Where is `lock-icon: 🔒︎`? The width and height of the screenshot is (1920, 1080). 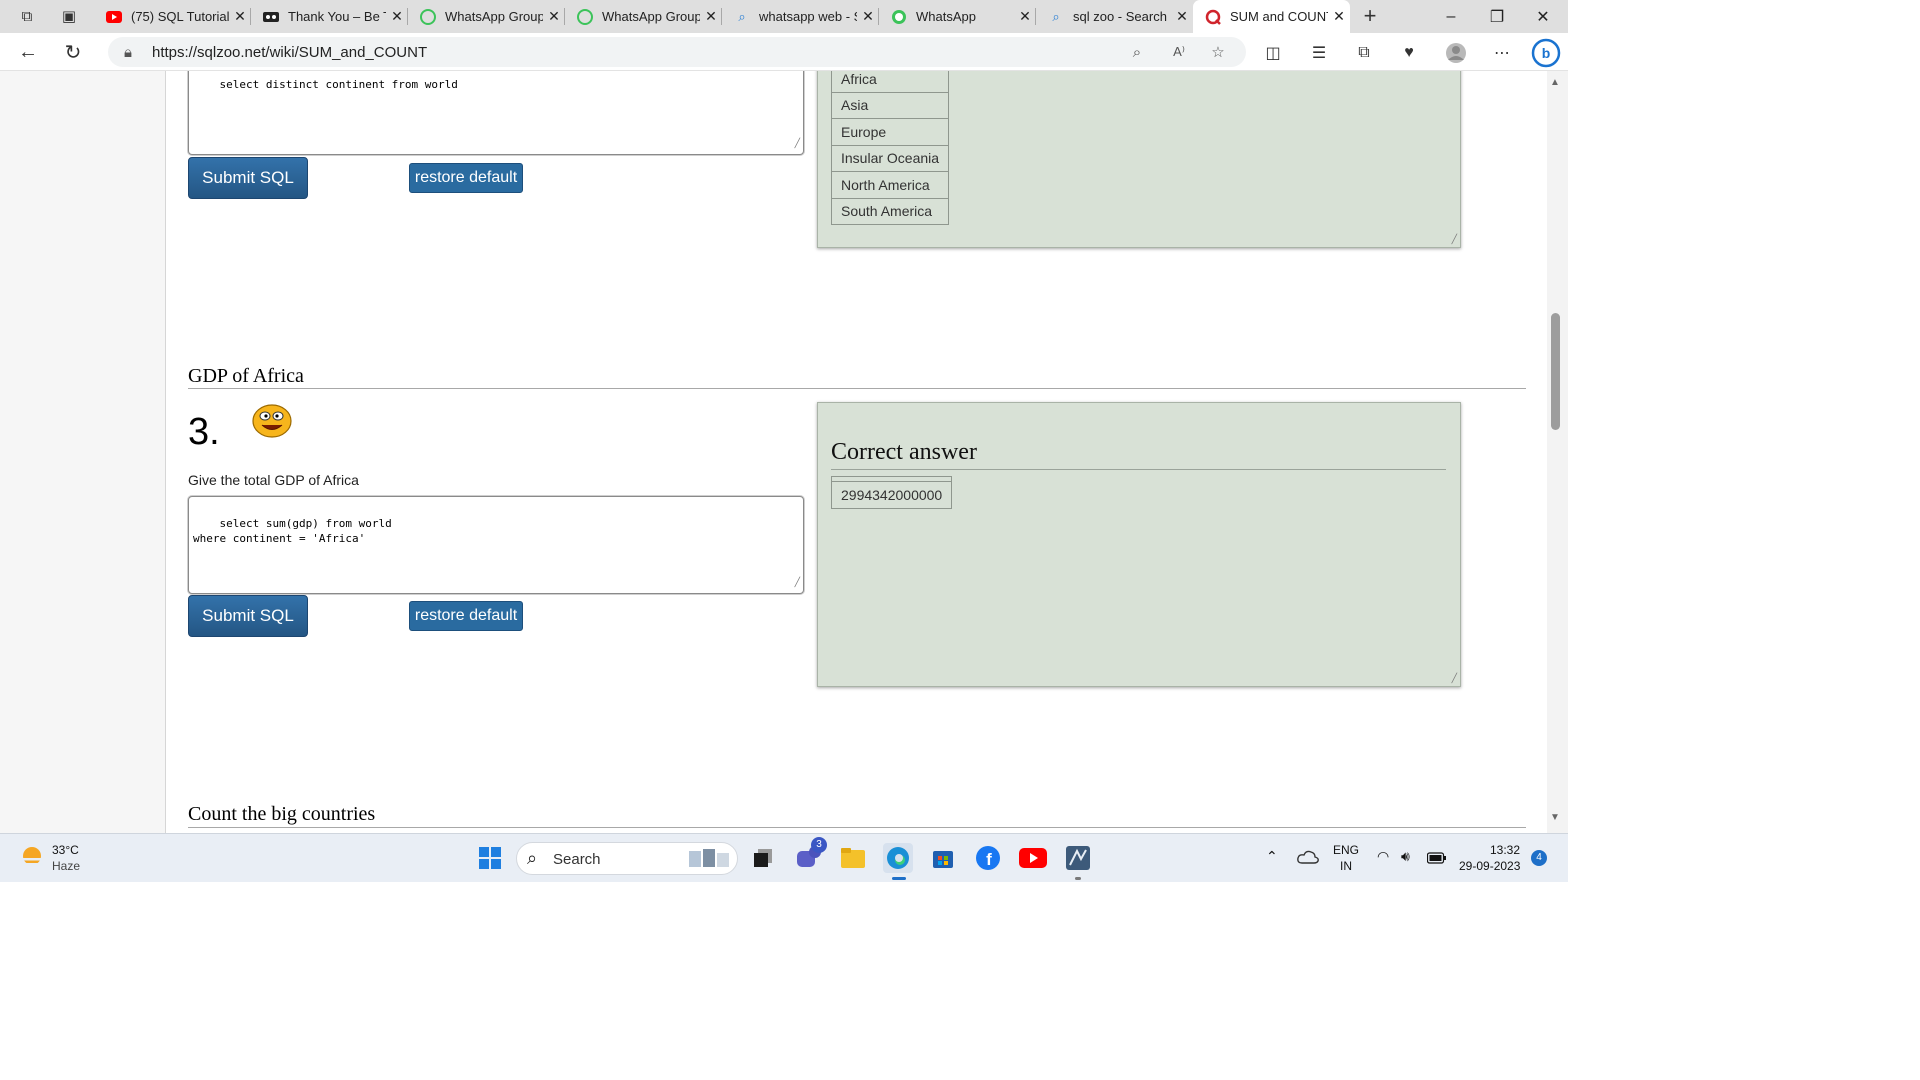
lock-icon: 🔒︎ is located at coordinates (128, 52).